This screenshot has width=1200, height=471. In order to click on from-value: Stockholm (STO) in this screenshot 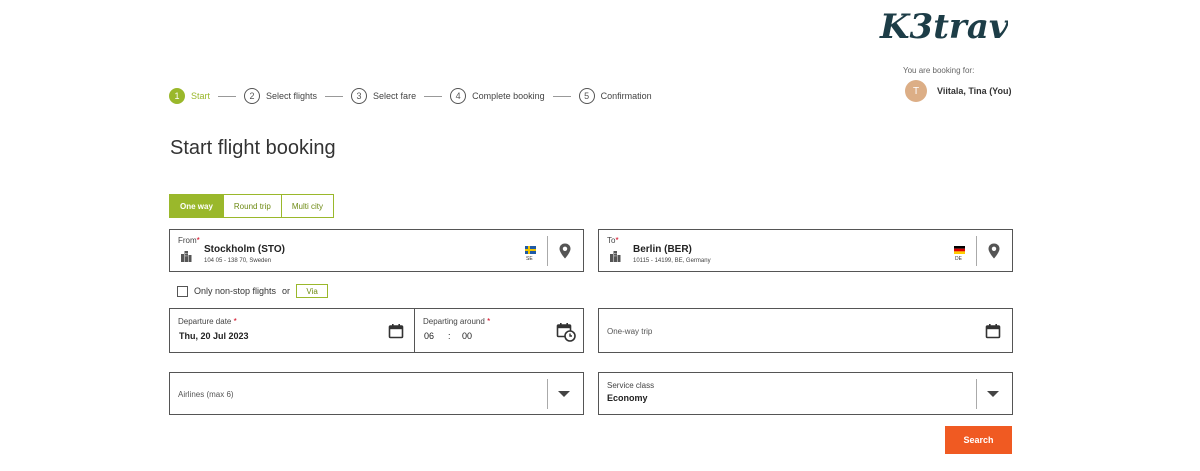, I will do `click(244, 249)`.